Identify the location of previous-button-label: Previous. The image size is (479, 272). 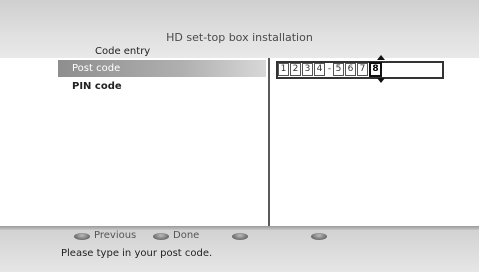
(115, 235).